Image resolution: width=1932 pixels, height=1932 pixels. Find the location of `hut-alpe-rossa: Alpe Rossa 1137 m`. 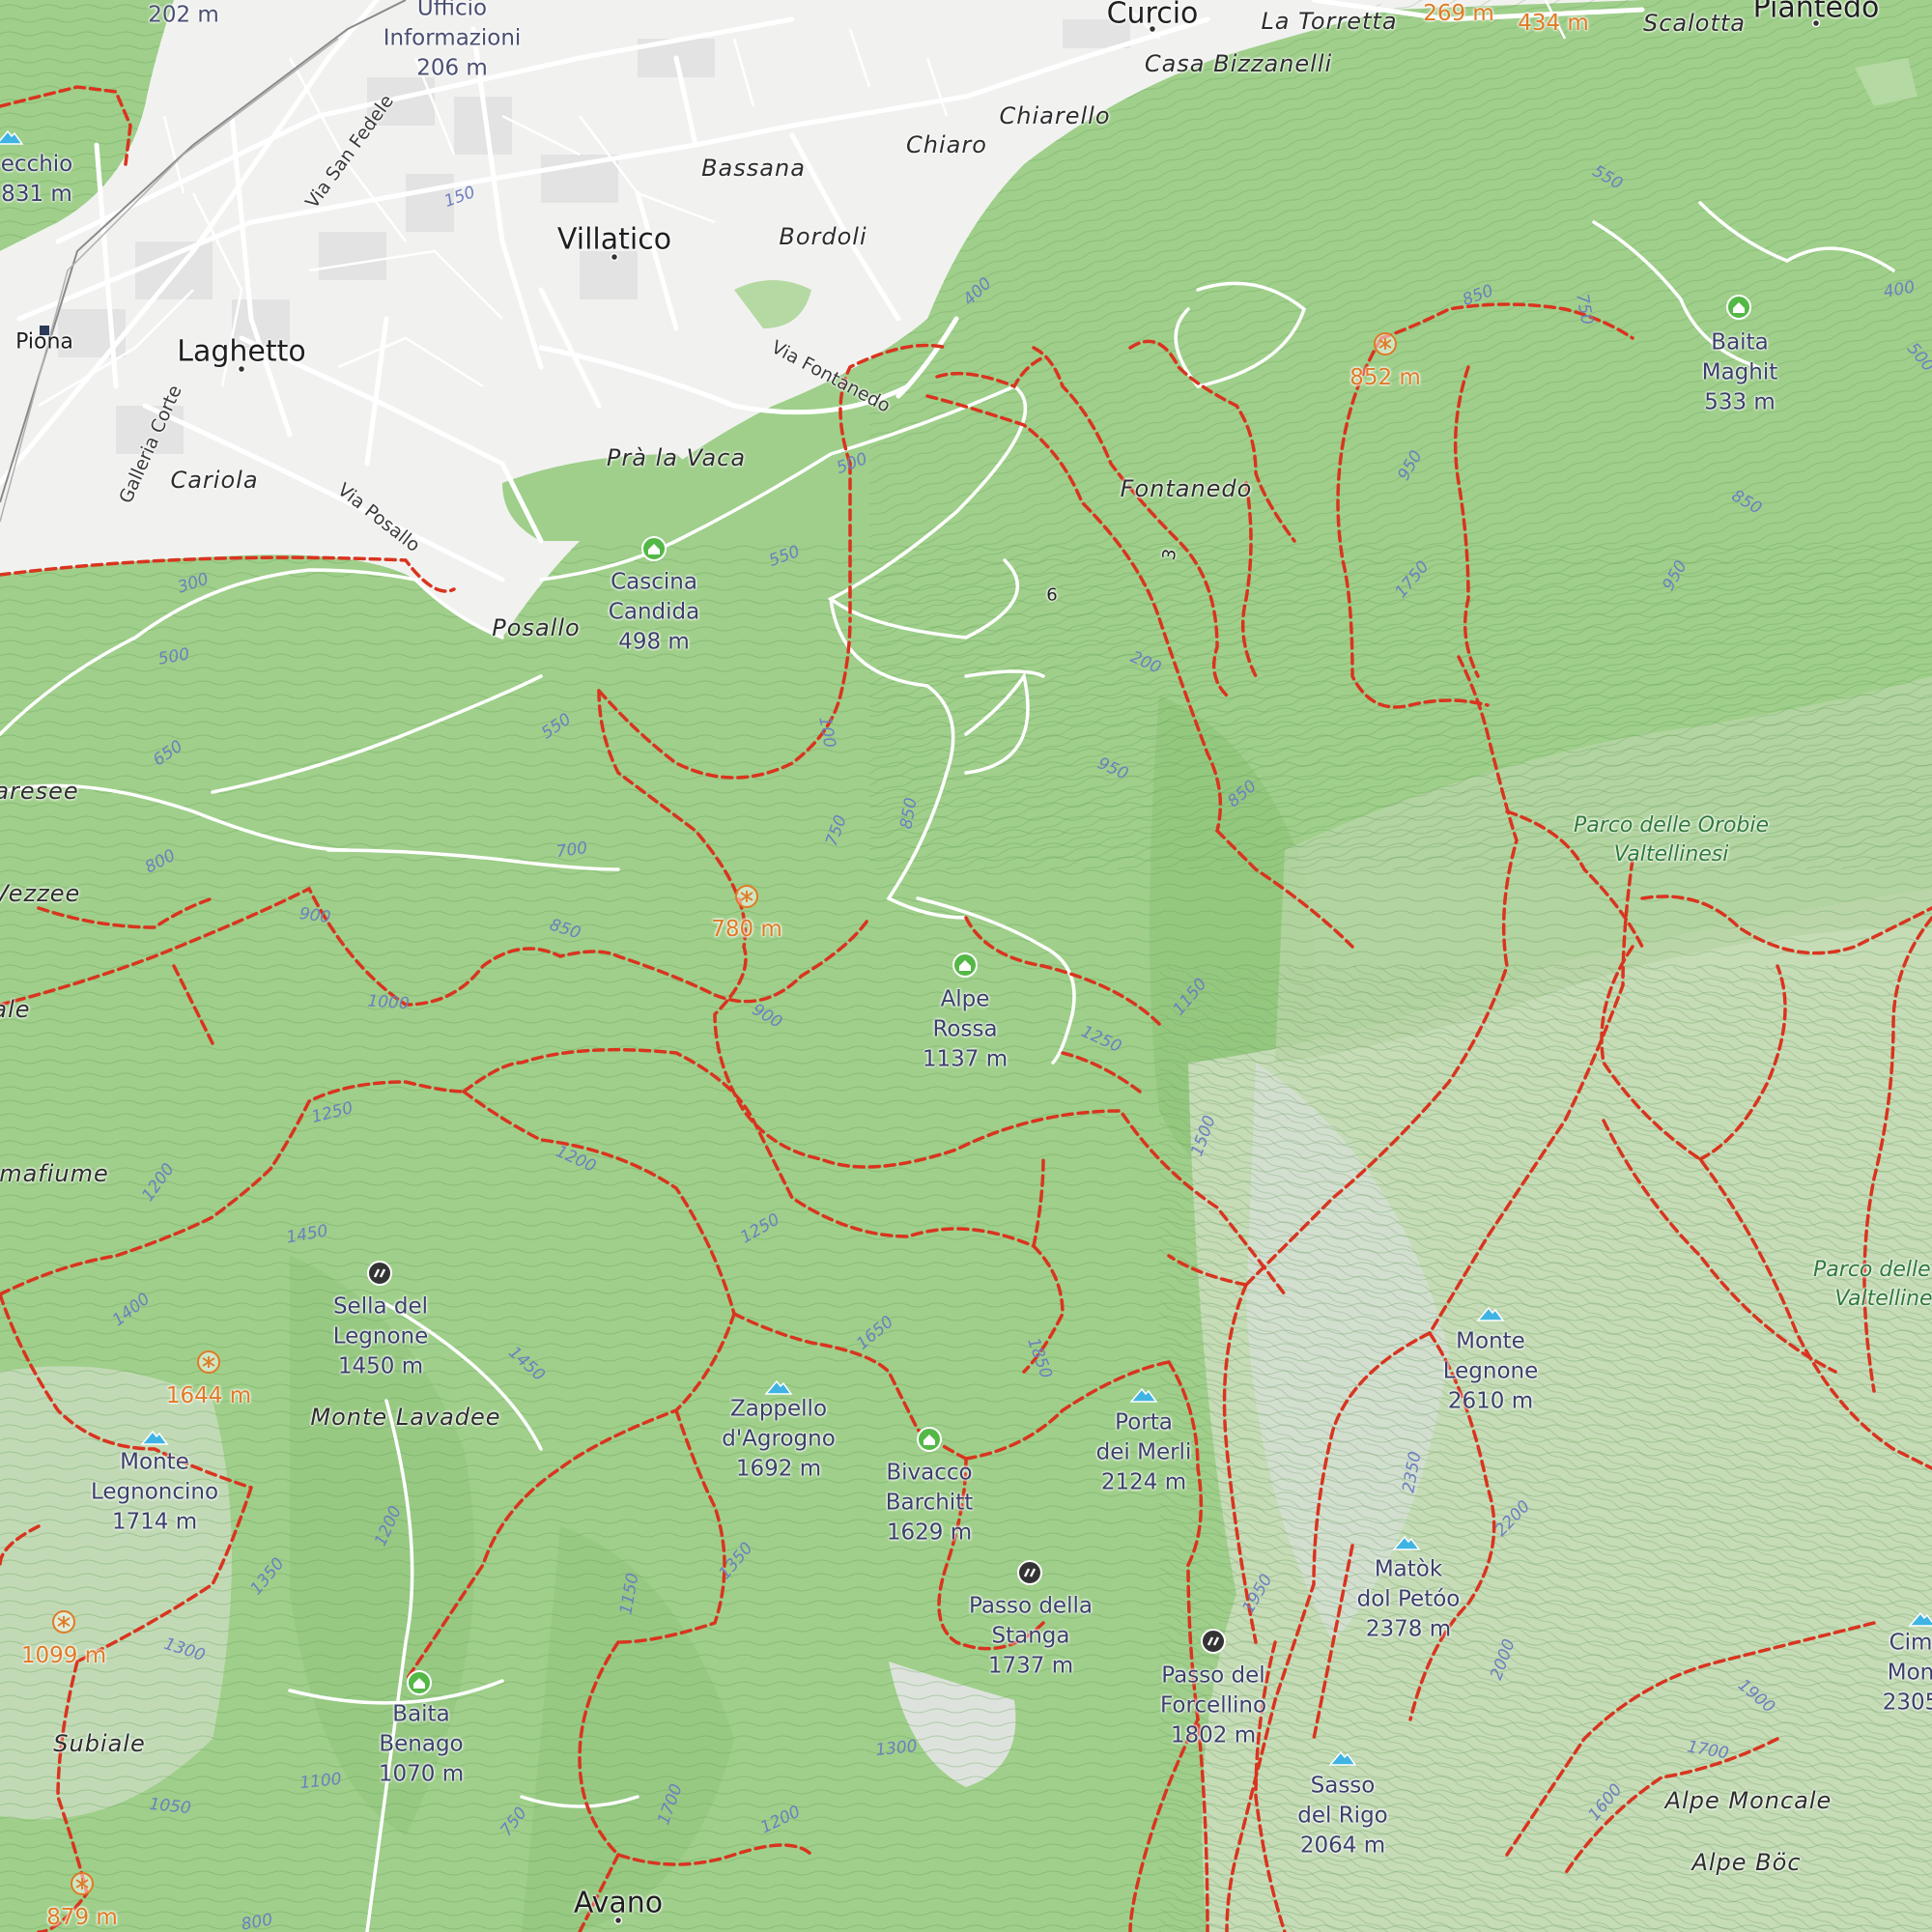

hut-alpe-rossa: Alpe Rossa 1137 m is located at coordinates (965, 1030).